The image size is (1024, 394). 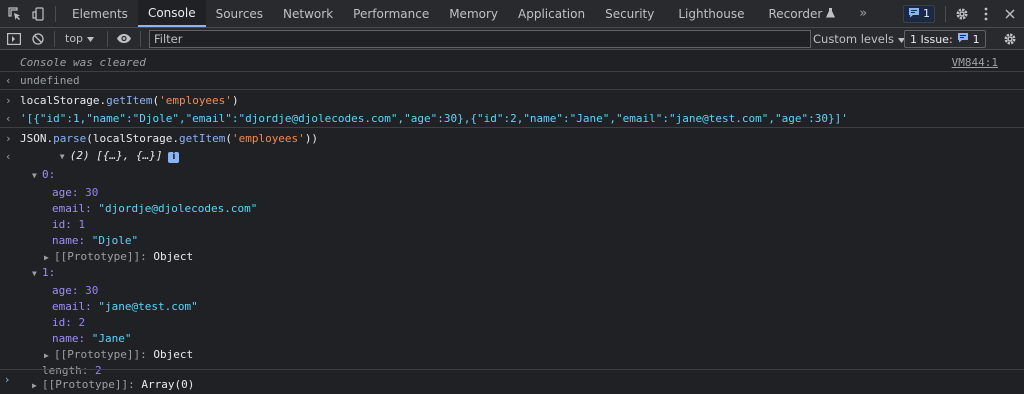 What do you see at coordinates (148, 306) in the screenshot?
I see `property-value: "jane@test.com"` at bounding box center [148, 306].